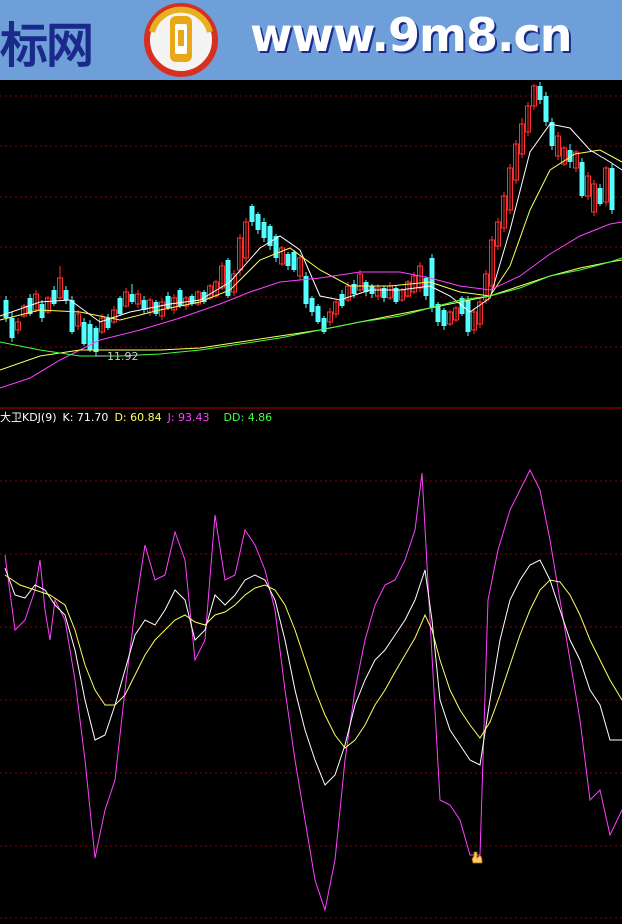  What do you see at coordinates (188, 417) in the screenshot?
I see `kdj-j-value: J: 93.43` at bounding box center [188, 417].